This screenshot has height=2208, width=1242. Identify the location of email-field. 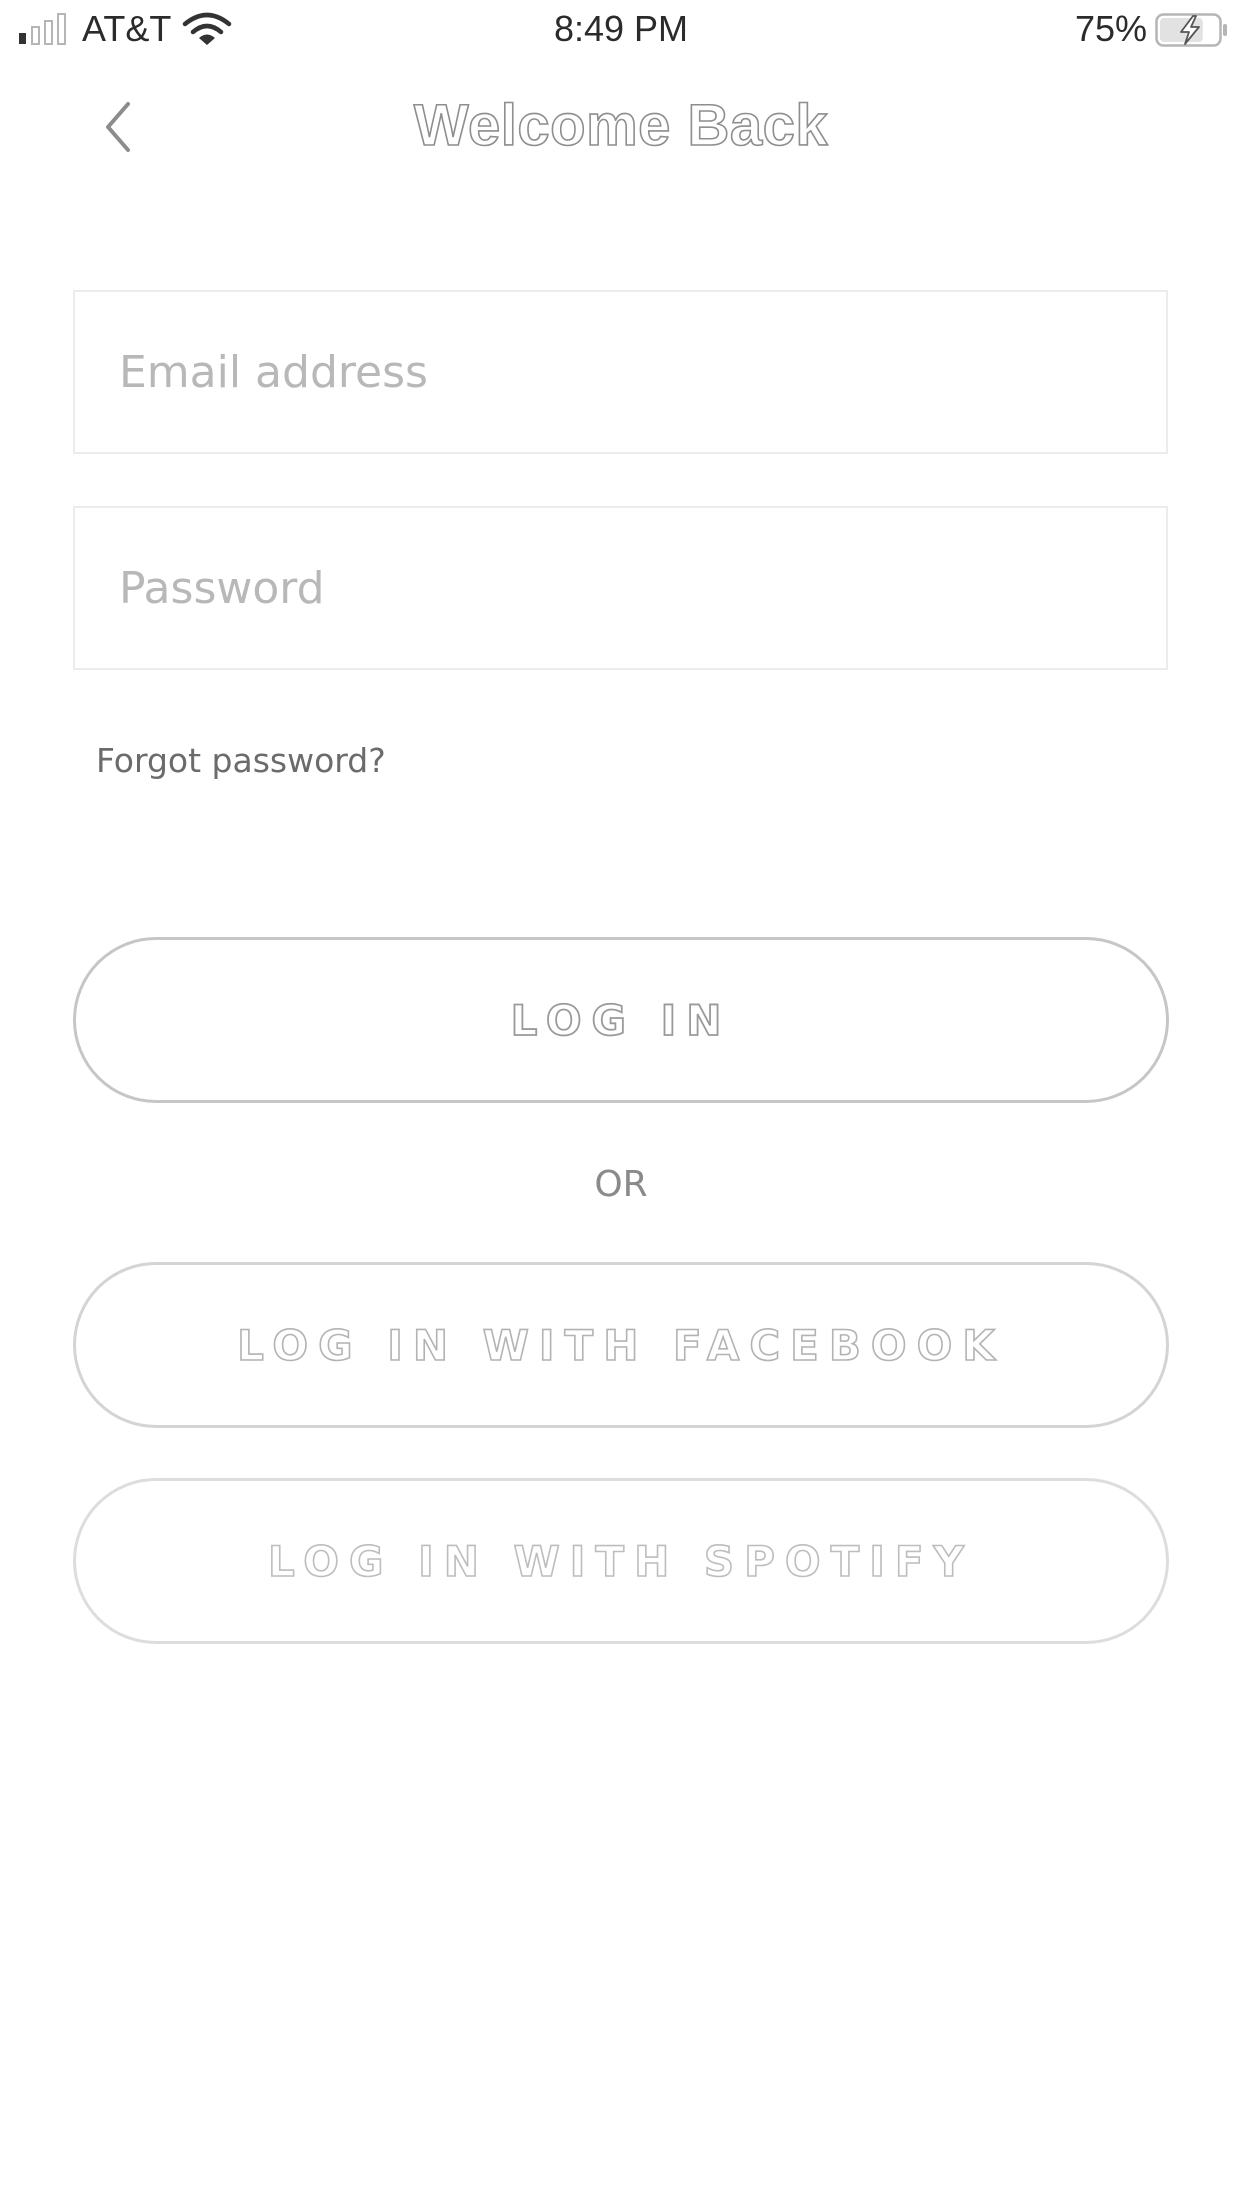
(620, 372).